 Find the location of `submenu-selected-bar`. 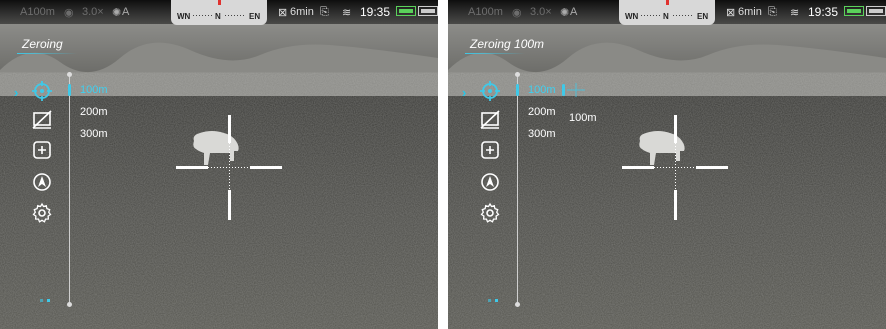

submenu-selected-bar is located at coordinates (563, 90).